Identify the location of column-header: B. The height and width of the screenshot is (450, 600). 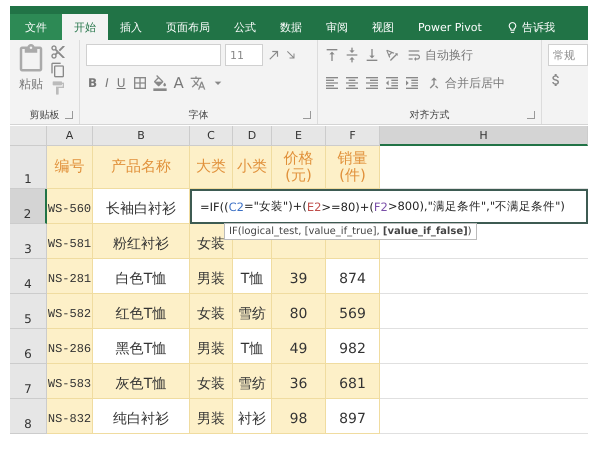
(141, 136).